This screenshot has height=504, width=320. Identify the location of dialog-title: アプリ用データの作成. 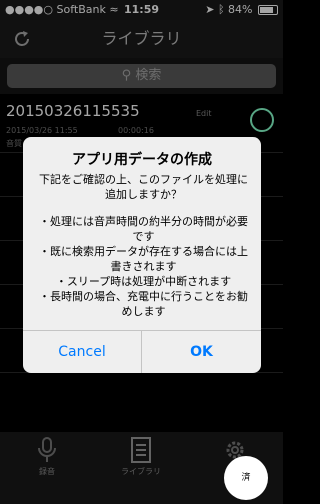
(142, 160).